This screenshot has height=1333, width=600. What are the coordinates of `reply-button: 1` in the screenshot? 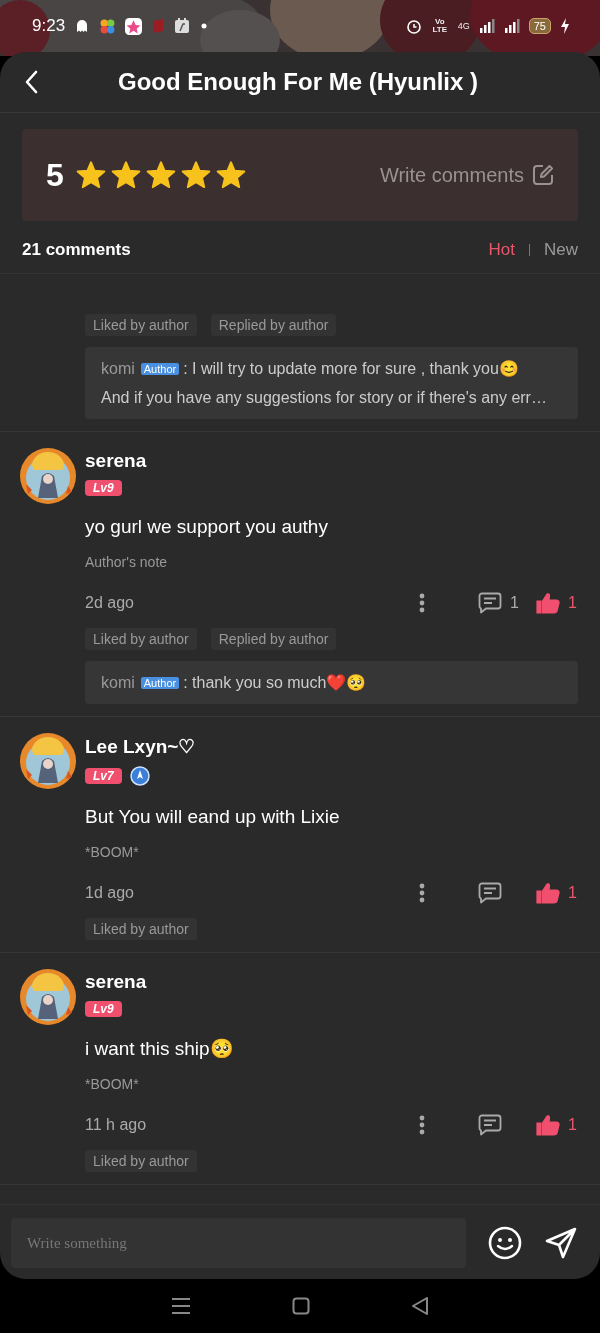 It's located at (507, 603).